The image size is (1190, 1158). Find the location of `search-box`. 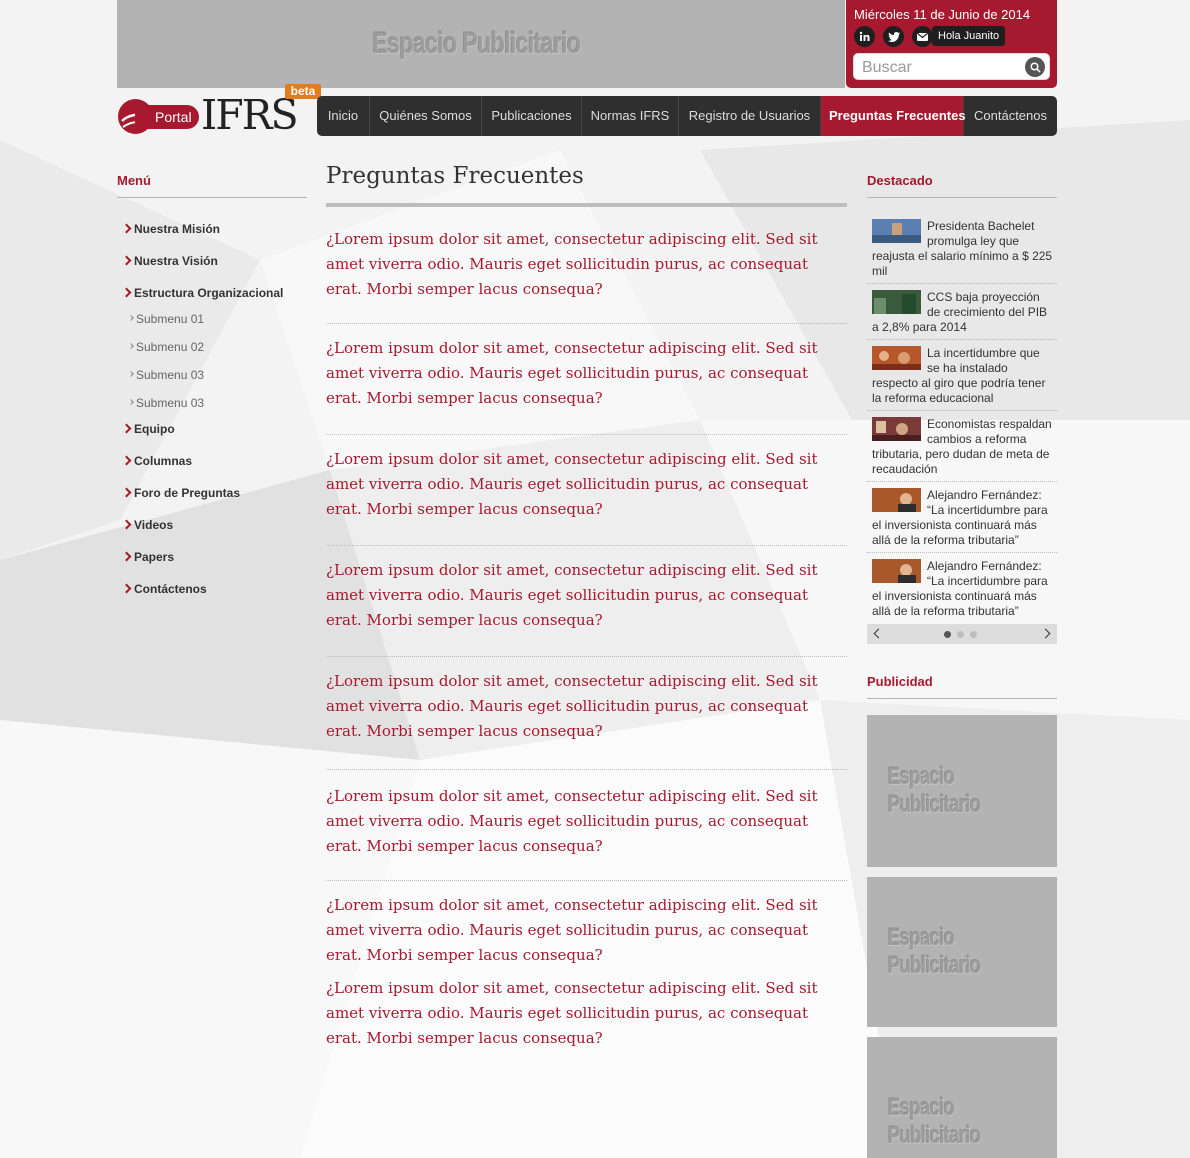

search-box is located at coordinates (951, 66).